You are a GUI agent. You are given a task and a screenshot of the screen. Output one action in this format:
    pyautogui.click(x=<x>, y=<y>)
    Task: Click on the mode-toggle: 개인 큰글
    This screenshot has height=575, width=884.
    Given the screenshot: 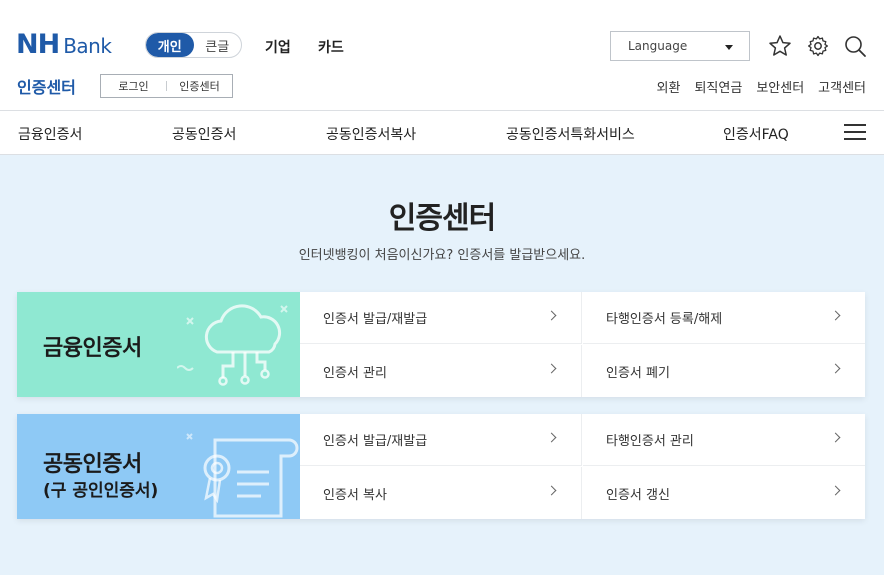 What is the action you would take?
    pyautogui.click(x=193, y=45)
    